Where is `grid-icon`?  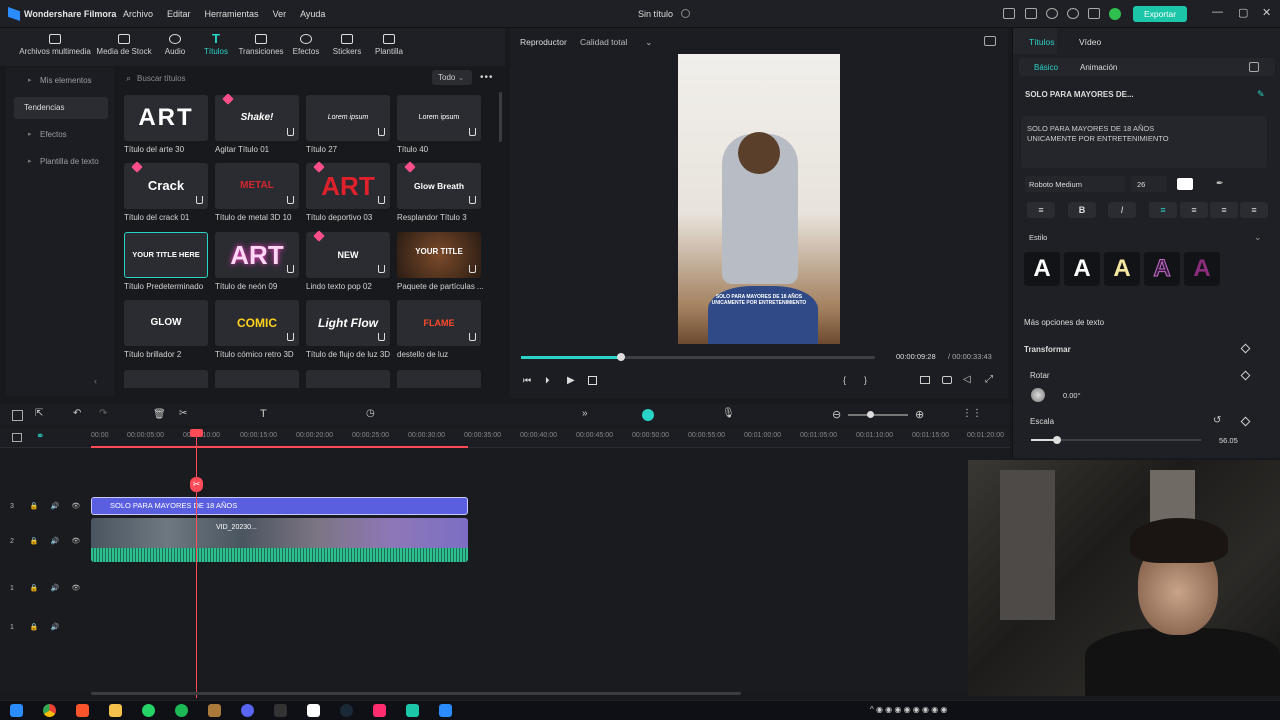 grid-icon is located at coordinates (17, 415).